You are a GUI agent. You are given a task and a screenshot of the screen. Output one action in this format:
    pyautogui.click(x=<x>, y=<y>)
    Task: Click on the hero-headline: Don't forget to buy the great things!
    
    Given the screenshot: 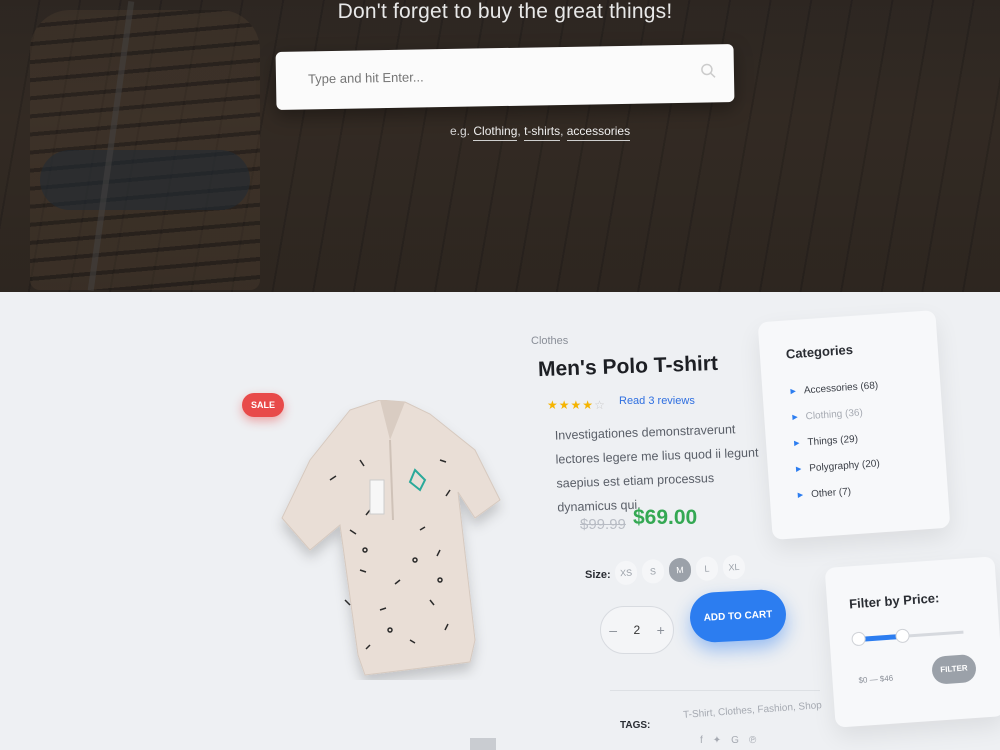 What is the action you would take?
    pyautogui.click(x=505, y=11)
    